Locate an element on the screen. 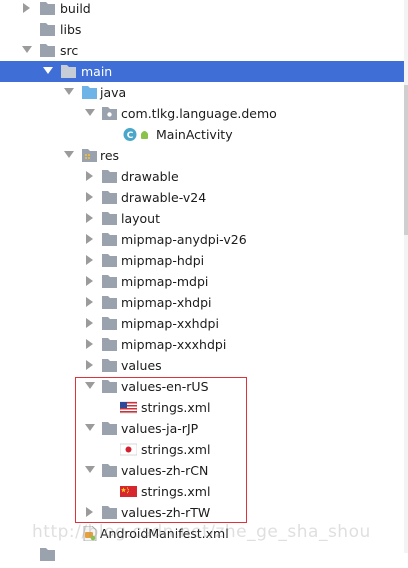 The image size is (408, 568). tree-item-strings-zh-cn: strings.xml is located at coordinates (203, 491).